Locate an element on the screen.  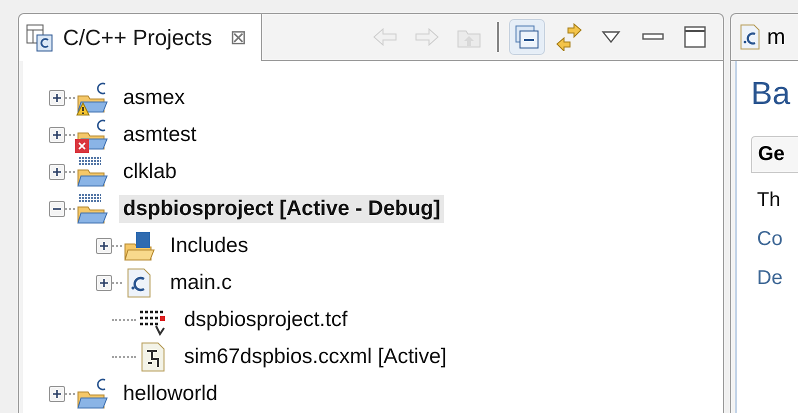
view-title: C/C++ Projects is located at coordinates (137, 37).